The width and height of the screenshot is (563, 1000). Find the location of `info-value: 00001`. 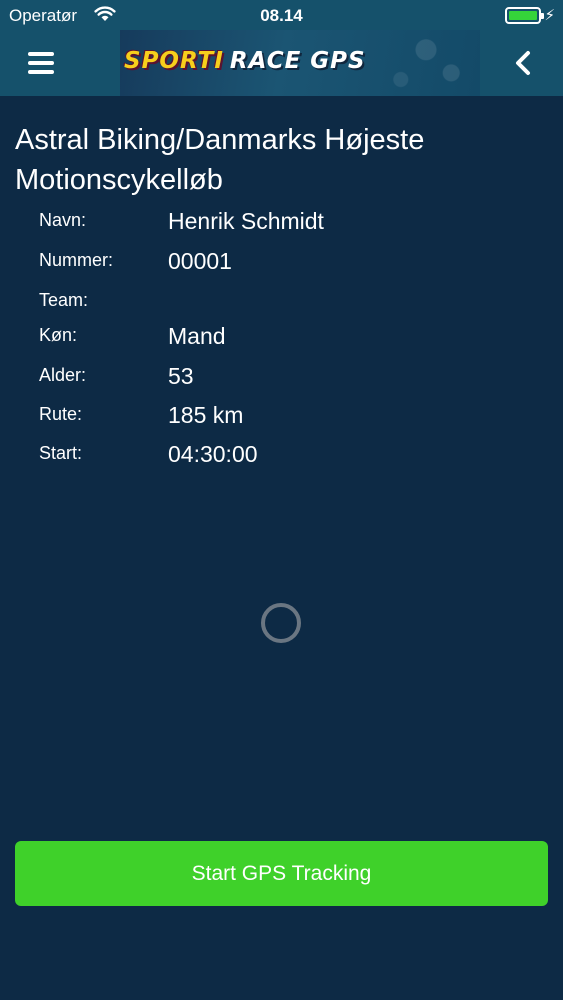

info-value: 00001 is located at coordinates (200, 261).